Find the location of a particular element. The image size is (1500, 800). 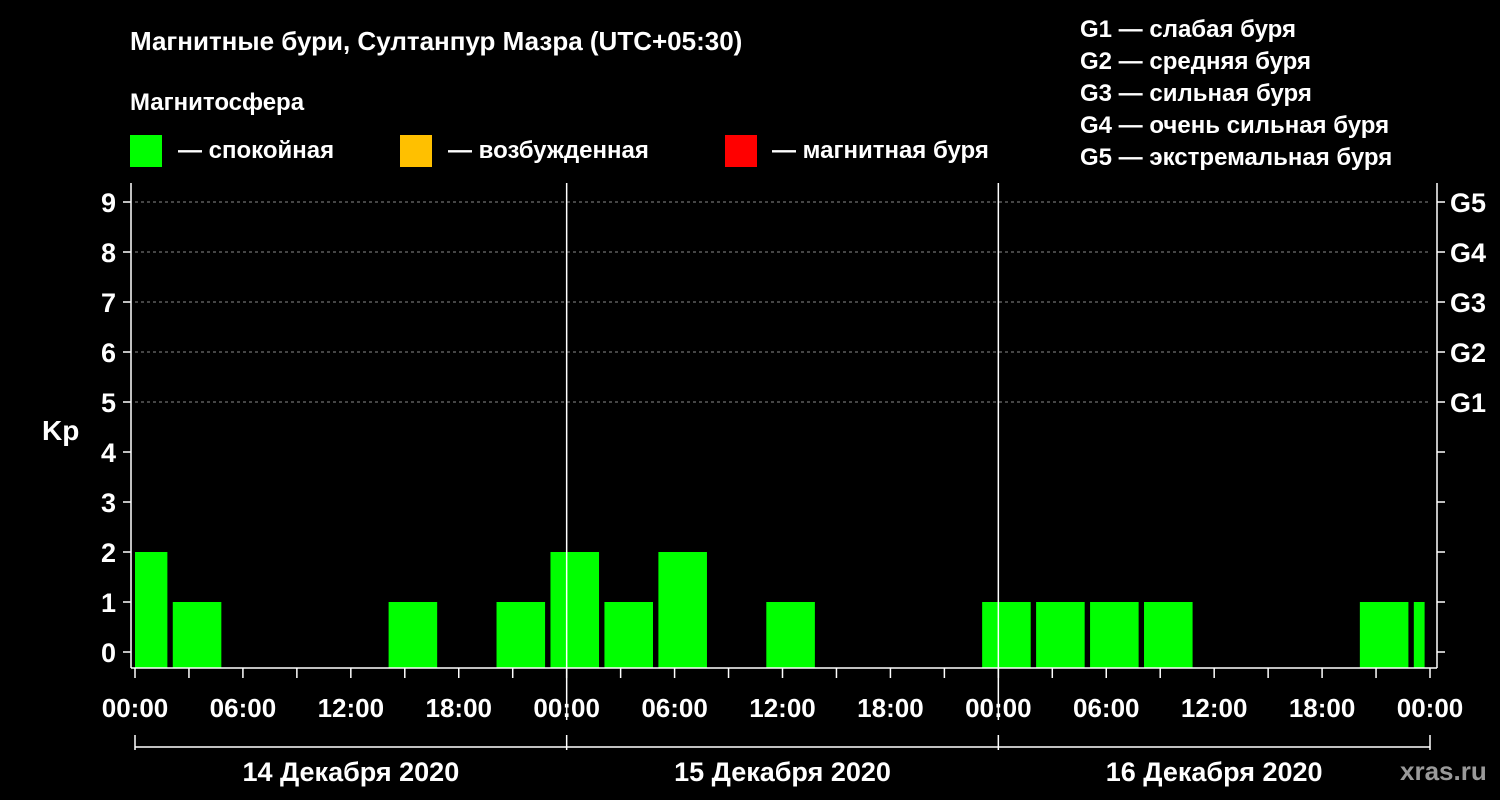

g-level-label: G4 is located at coordinates (1468, 253).